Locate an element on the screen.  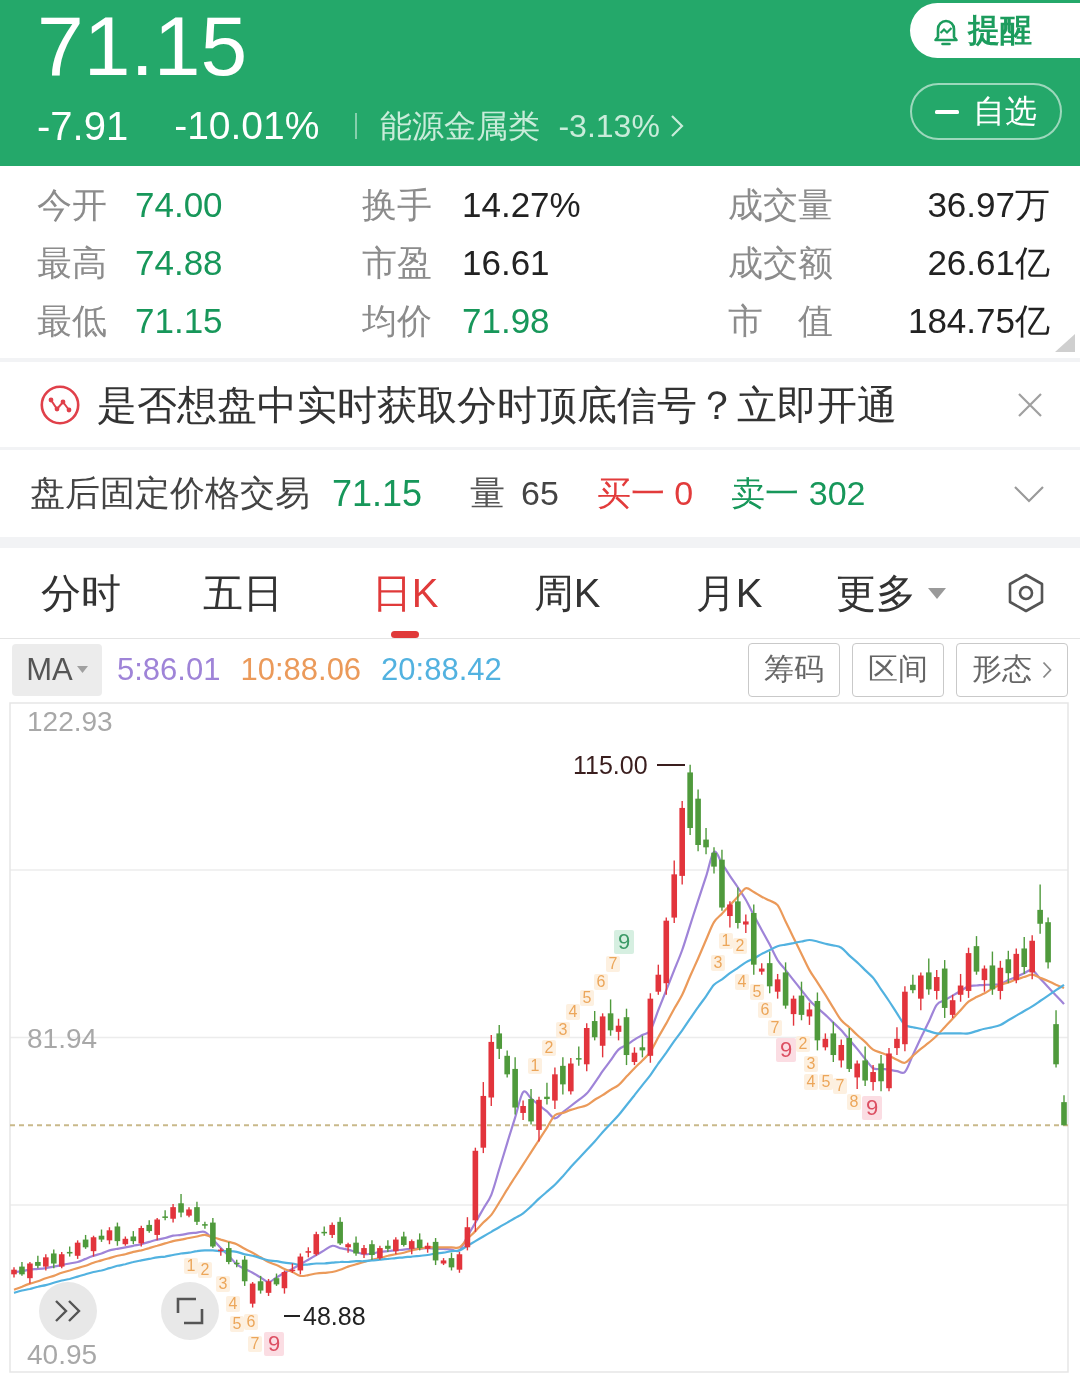
chart-tool-button: 区间 is located at coordinates (898, 669).